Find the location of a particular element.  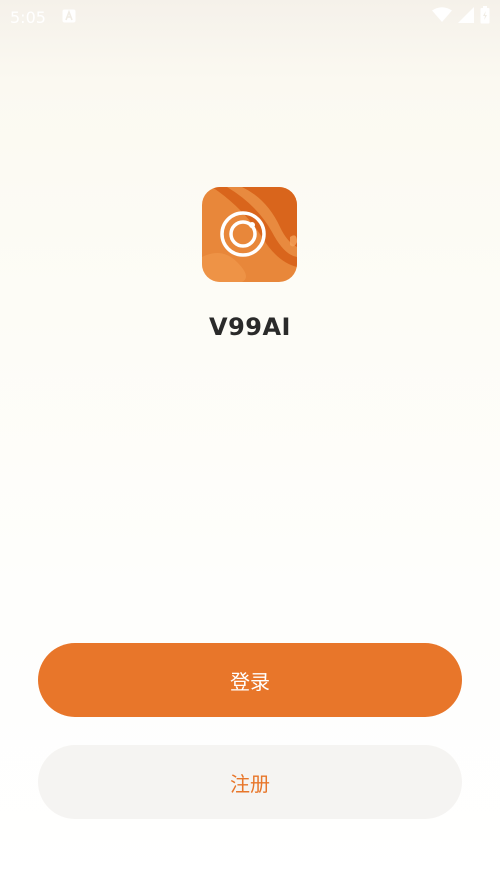

status-left: 5:05 is located at coordinates (43, 17).